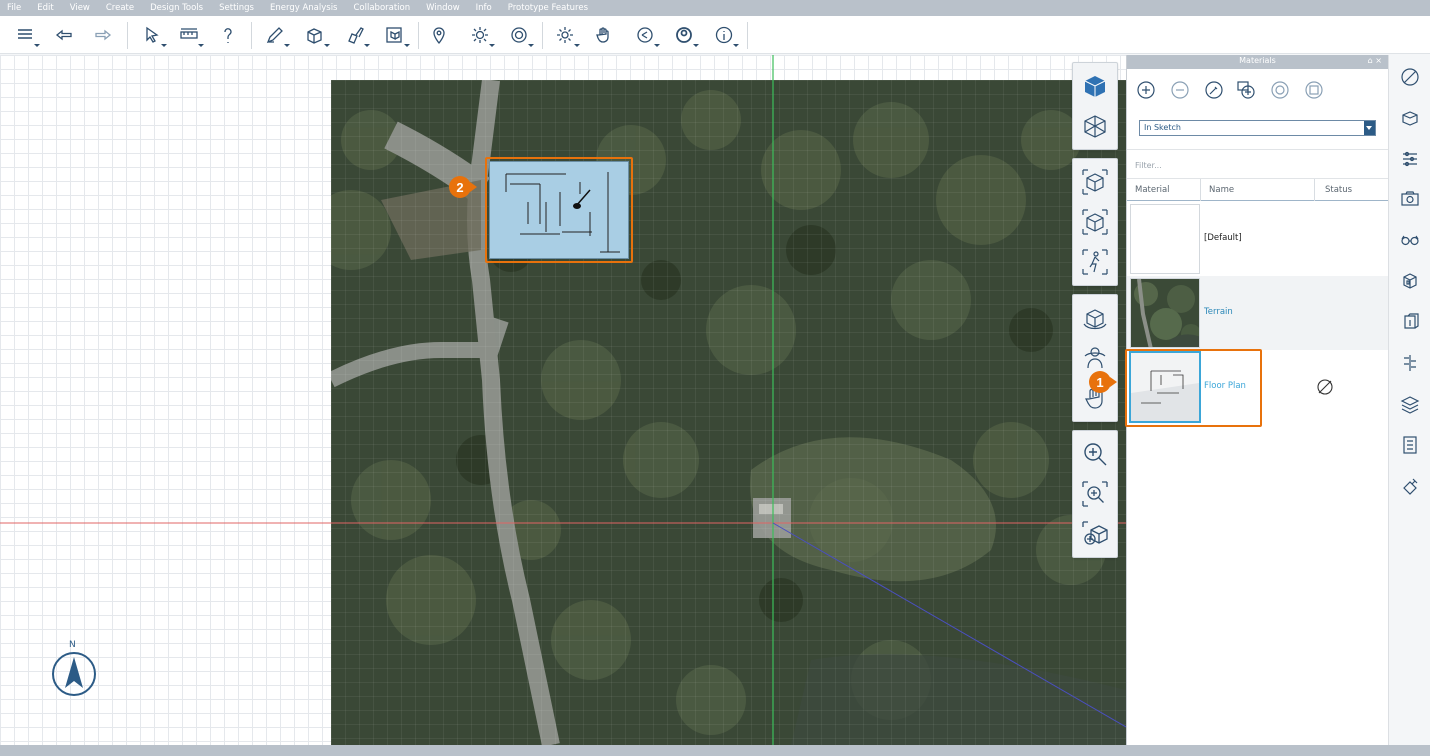 The height and width of the screenshot is (756, 1430). Describe the element at coordinates (443, 8) in the screenshot. I see `menu-window: Window` at that location.